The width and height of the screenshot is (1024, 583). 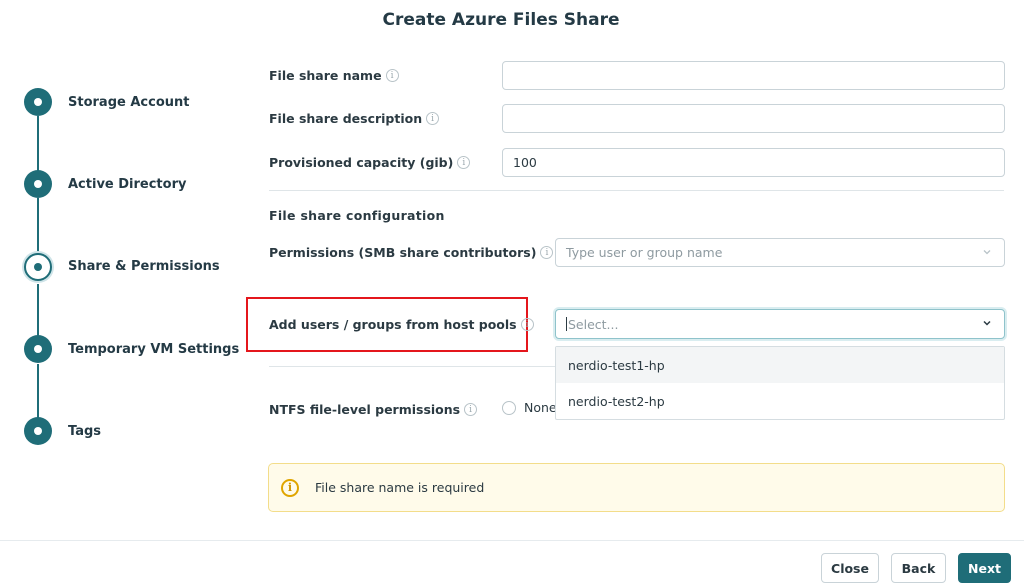 What do you see at coordinates (780, 401) in the screenshot?
I see `dropdown-option: nerdio-test2-hp` at bounding box center [780, 401].